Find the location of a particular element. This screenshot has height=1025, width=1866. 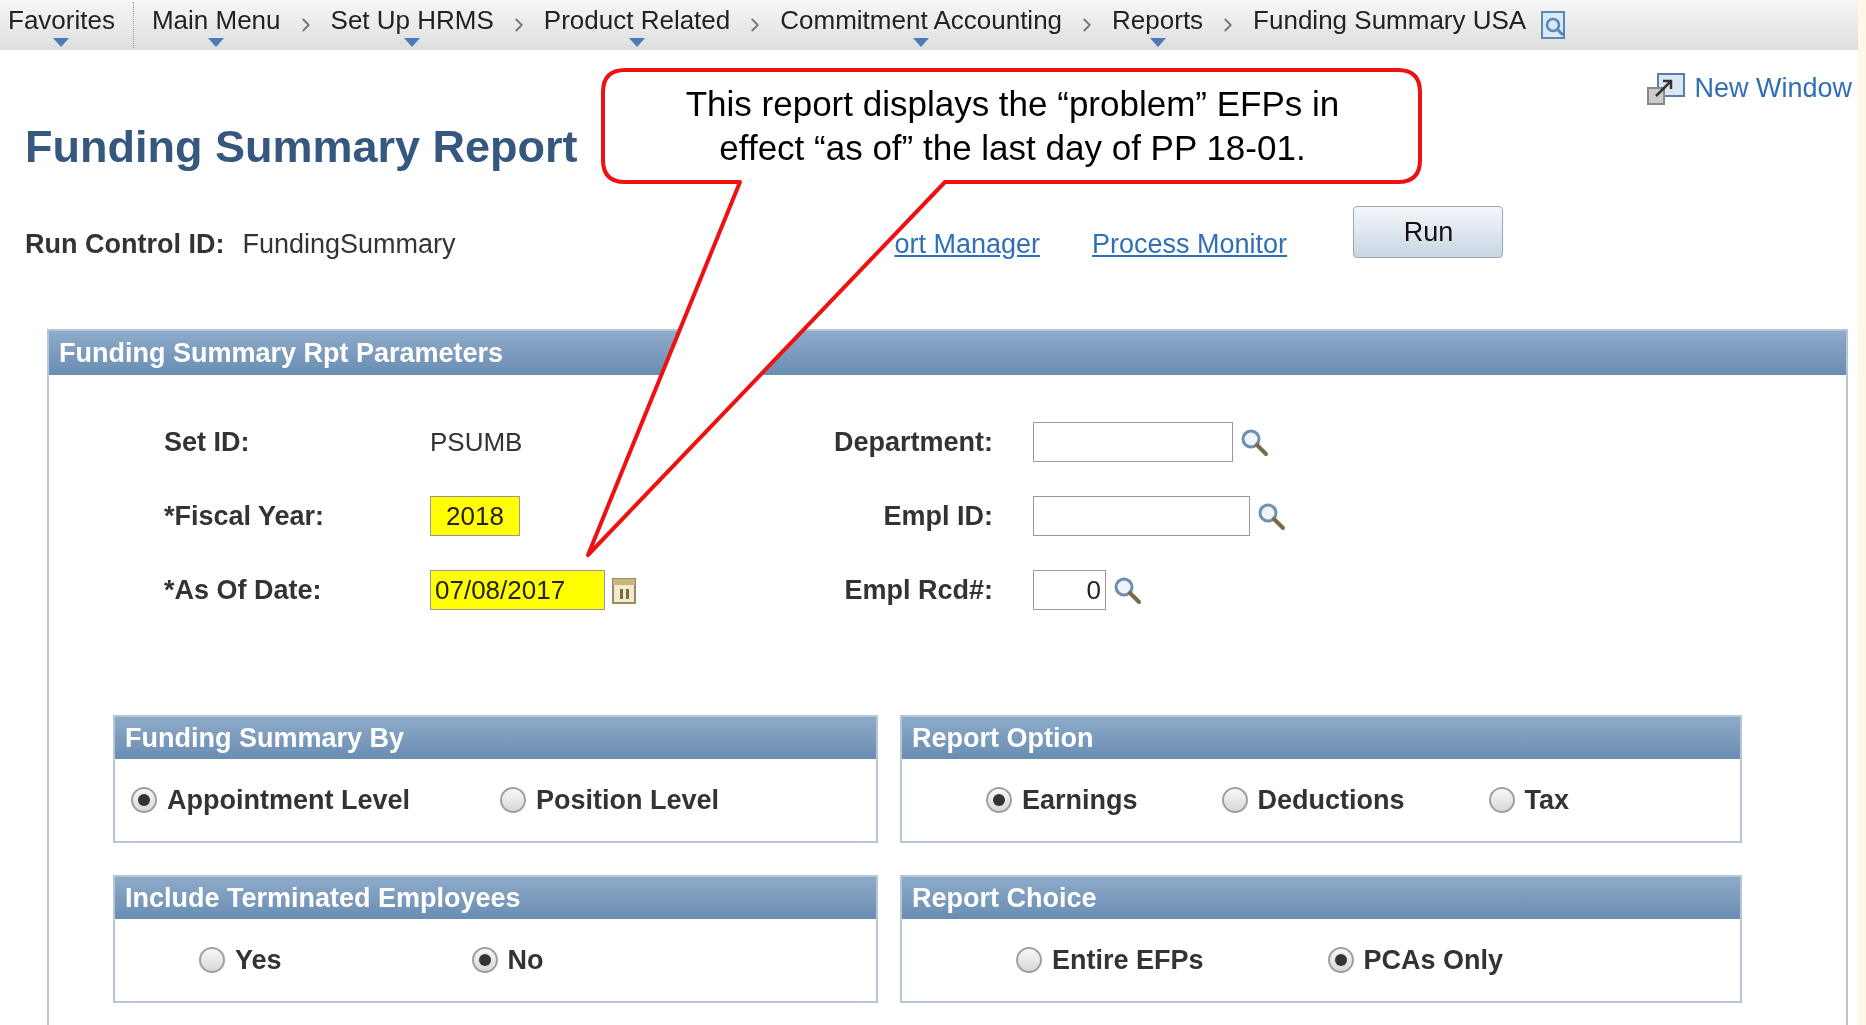

field-label: Set ID: is located at coordinates (207, 442).